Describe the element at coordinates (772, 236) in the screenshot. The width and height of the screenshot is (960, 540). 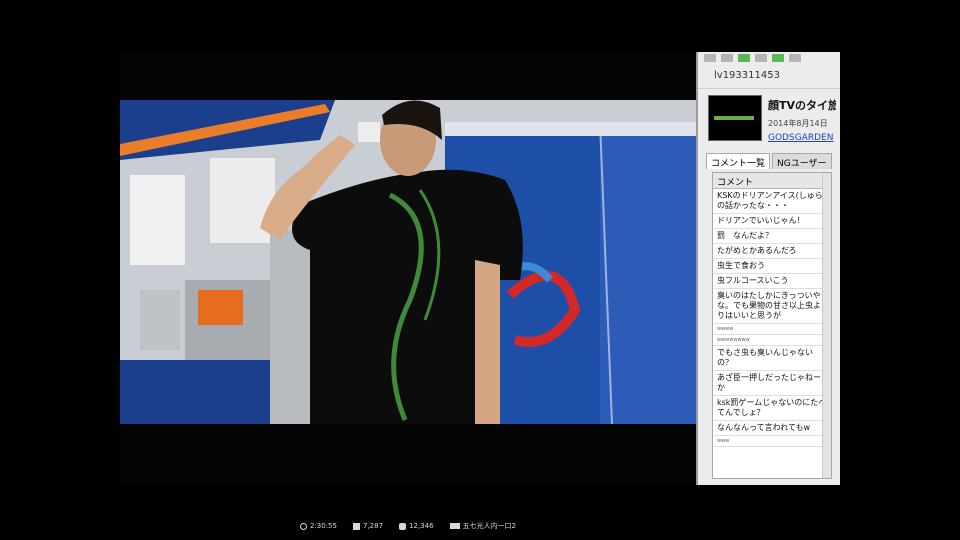
I see `comment-row: 罰 なんだよ？` at that location.